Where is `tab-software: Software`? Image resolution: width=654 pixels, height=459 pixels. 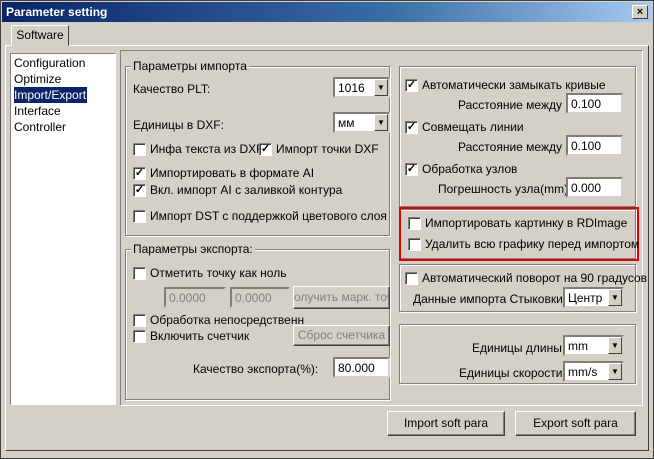 tab-software: Software is located at coordinates (40, 35).